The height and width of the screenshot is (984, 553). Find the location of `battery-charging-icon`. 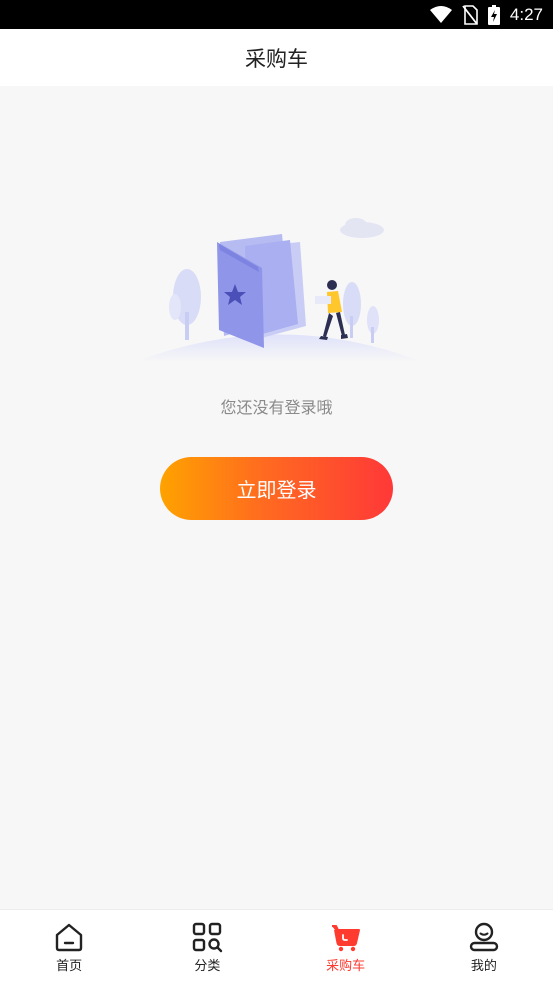

battery-charging-icon is located at coordinates (493, 14).